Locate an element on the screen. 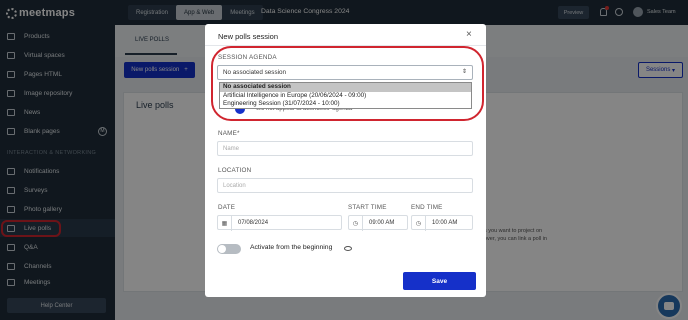 The width and height of the screenshot is (688, 320). highlight-annotation is located at coordinates (347, 83).